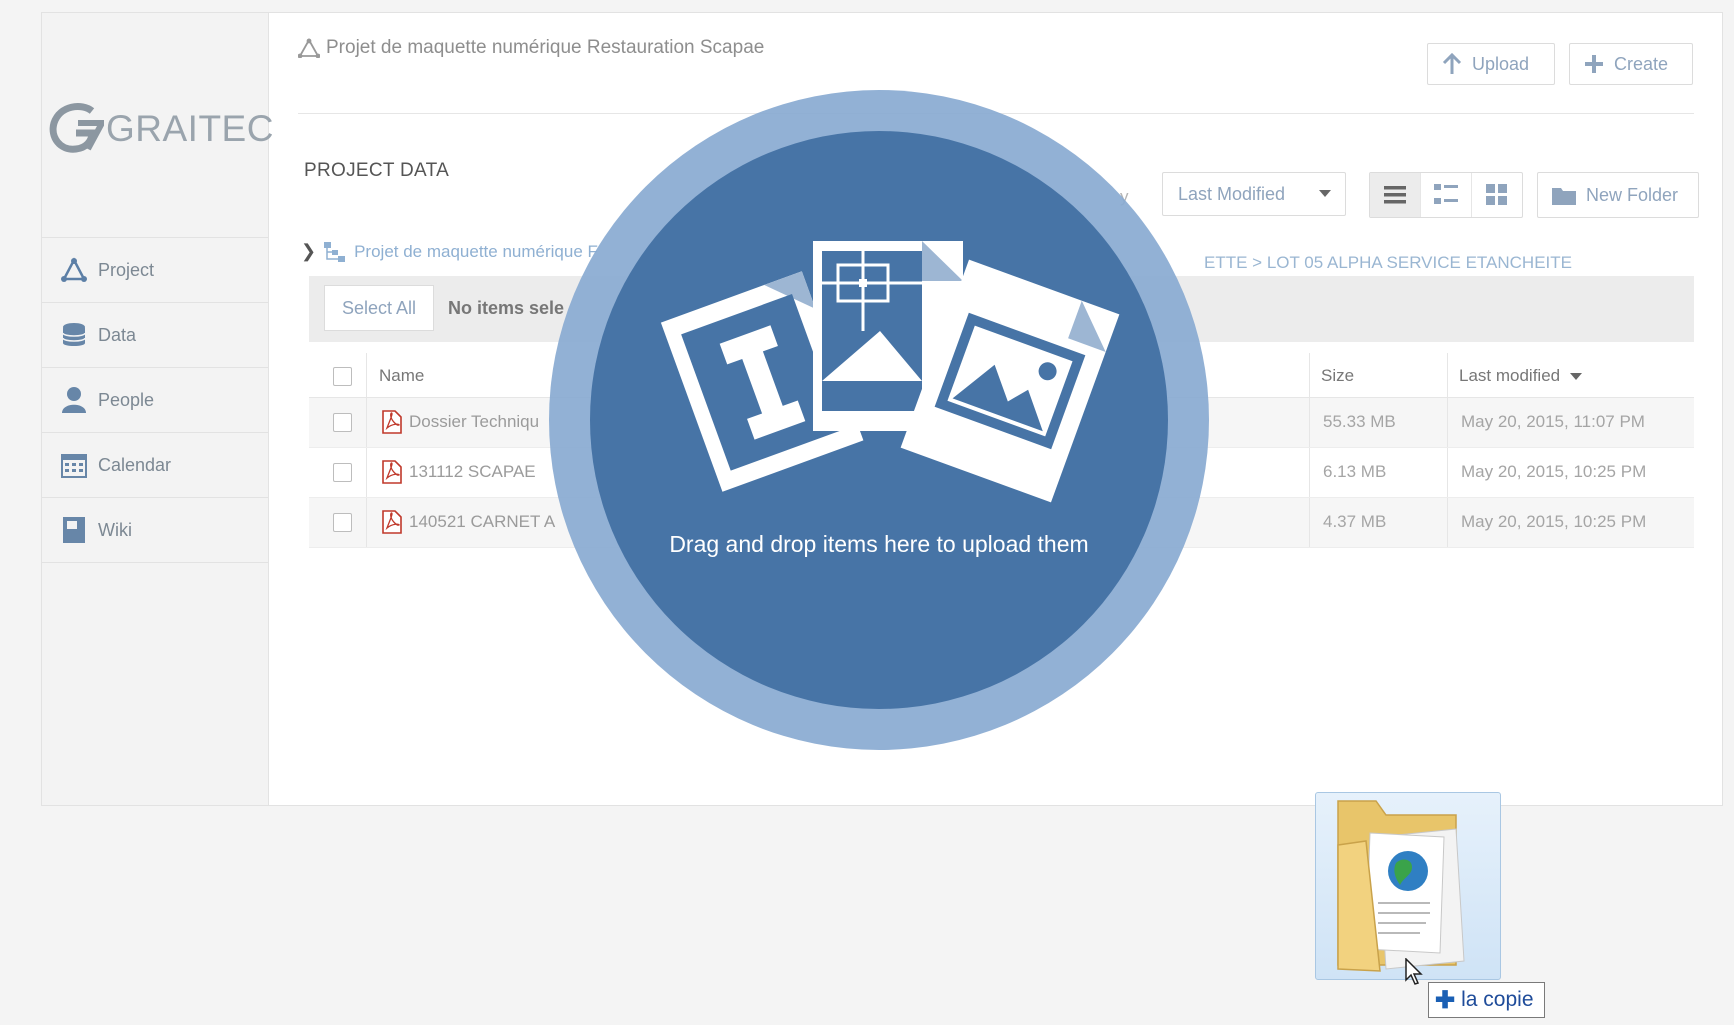 The image size is (1734, 1025). Describe the element at coordinates (1553, 421) in the screenshot. I see `file-modified: May 20, 2015, 11:07 PM` at that location.